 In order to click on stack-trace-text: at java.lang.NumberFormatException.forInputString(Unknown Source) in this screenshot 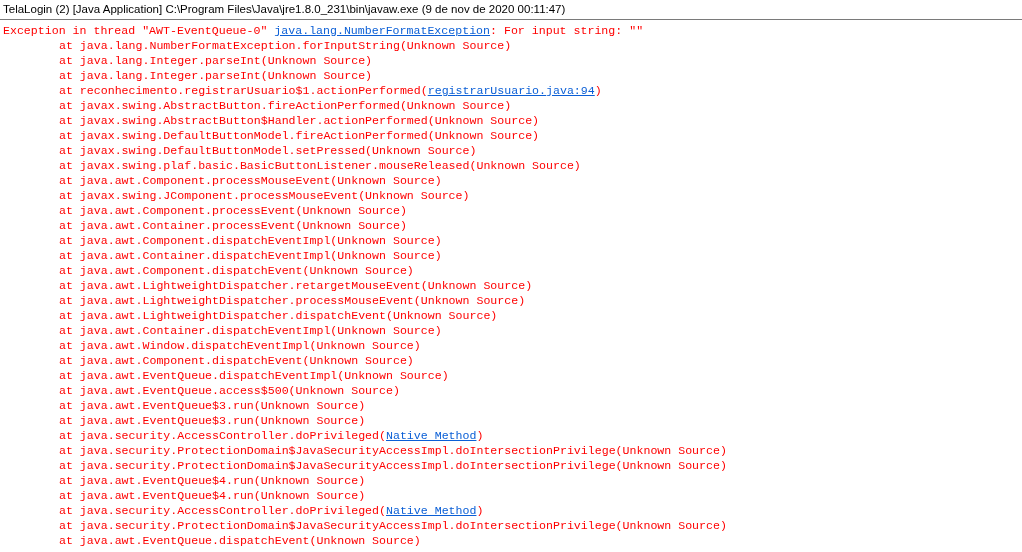, I will do `click(285, 45)`.